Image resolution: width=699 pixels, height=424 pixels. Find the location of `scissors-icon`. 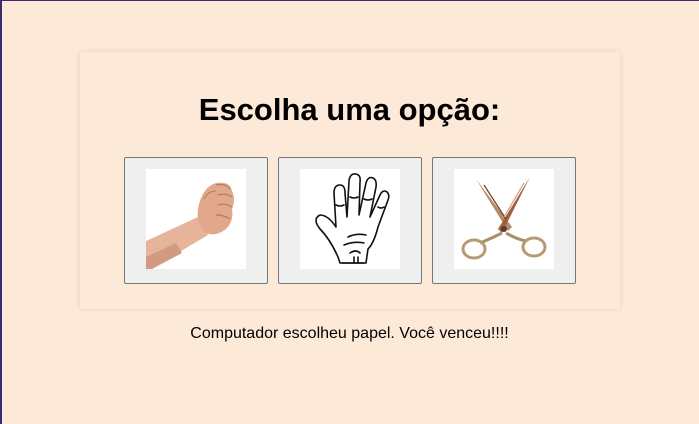

scissors-icon is located at coordinates (504, 219).